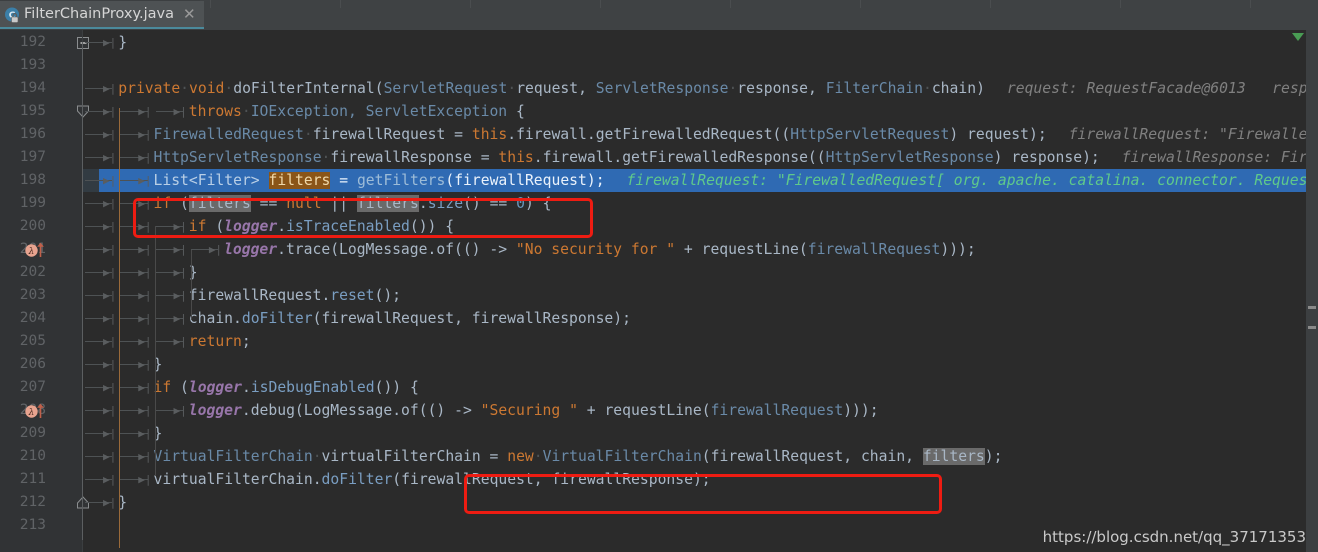 The height and width of the screenshot is (552, 1318). I want to click on line-number: 207, so click(32, 387).